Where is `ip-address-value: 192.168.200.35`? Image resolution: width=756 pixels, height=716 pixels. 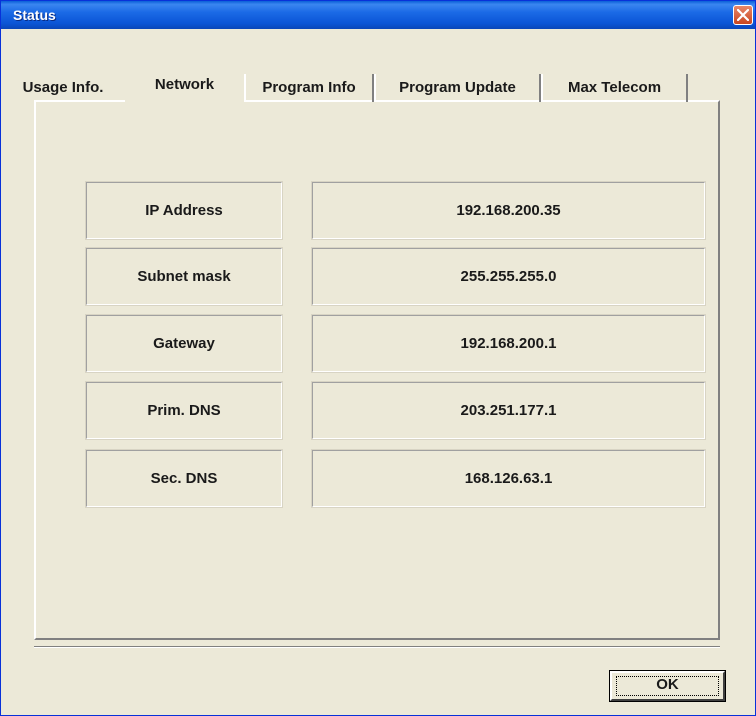 ip-address-value: 192.168.200.35 is located at coordinates (508, 210).